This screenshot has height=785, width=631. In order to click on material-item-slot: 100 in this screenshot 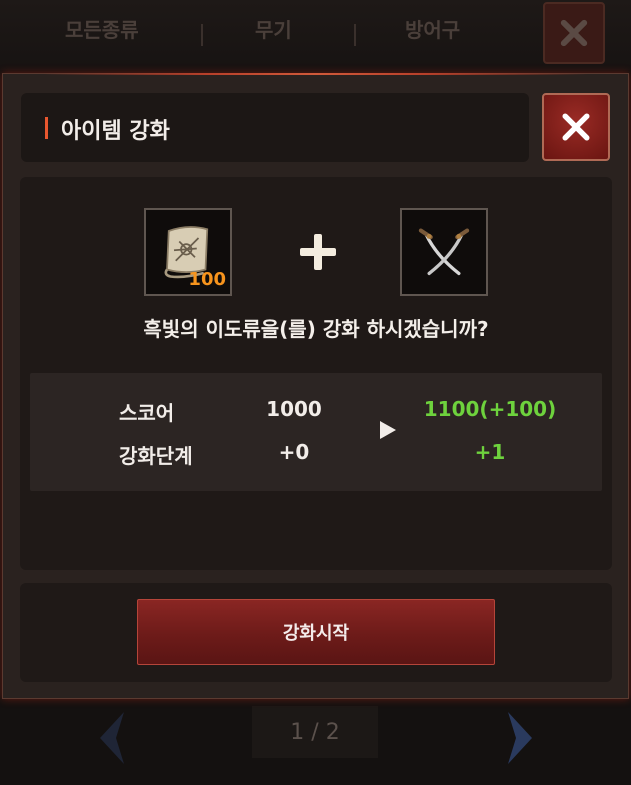, I will do `click(188, 252)`.